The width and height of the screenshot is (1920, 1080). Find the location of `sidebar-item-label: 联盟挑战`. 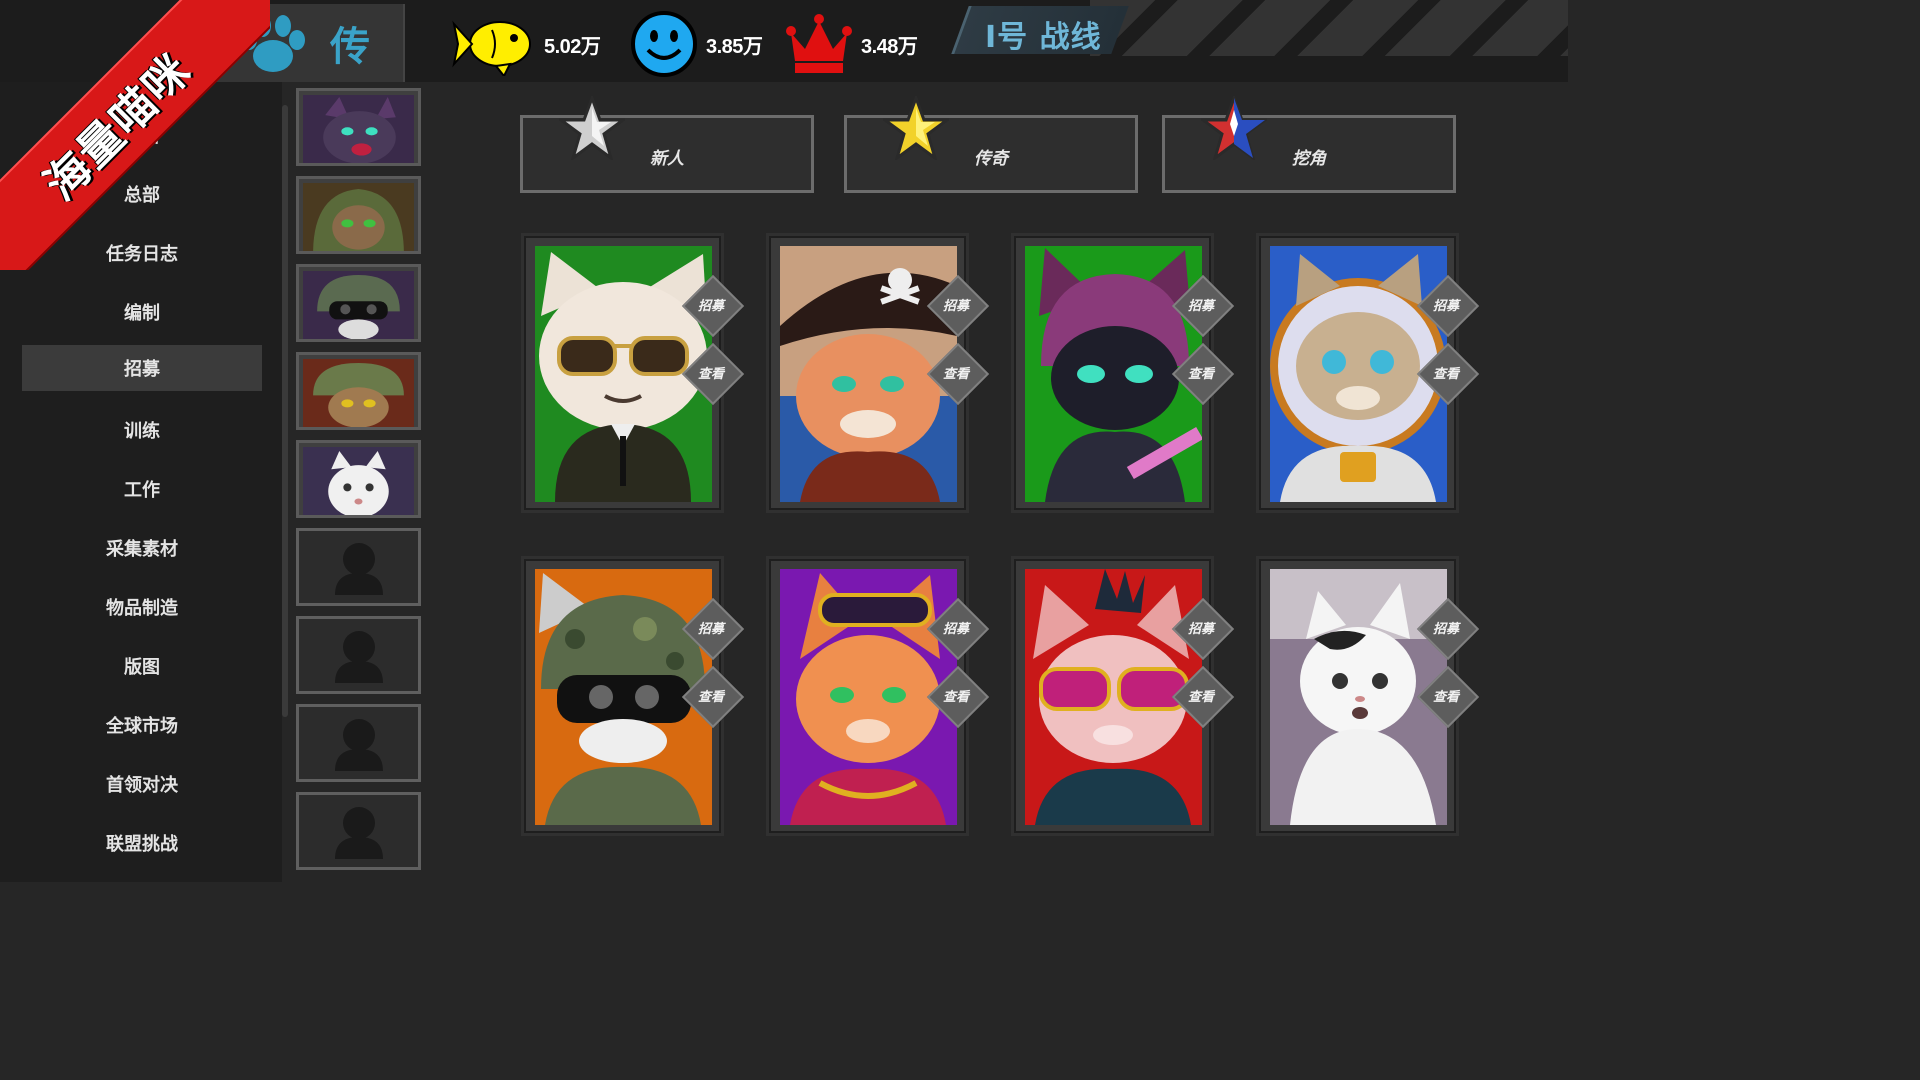

sidebar-item-label: 联盟挑战 is located at coordinates (142, 844).